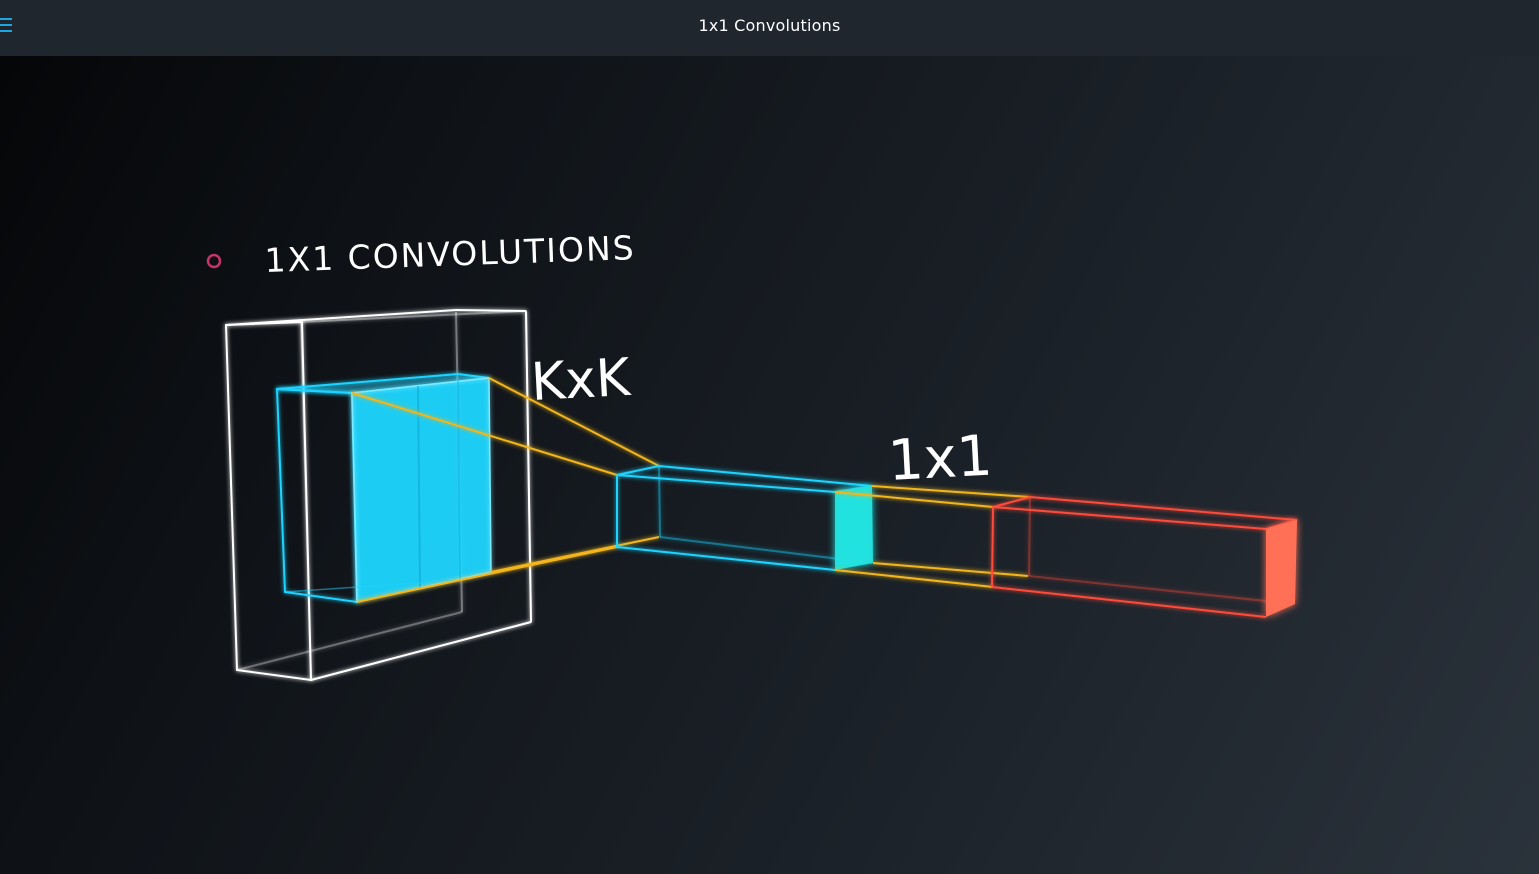  I want to click on kxk-label: KxK, so click(582, 380).